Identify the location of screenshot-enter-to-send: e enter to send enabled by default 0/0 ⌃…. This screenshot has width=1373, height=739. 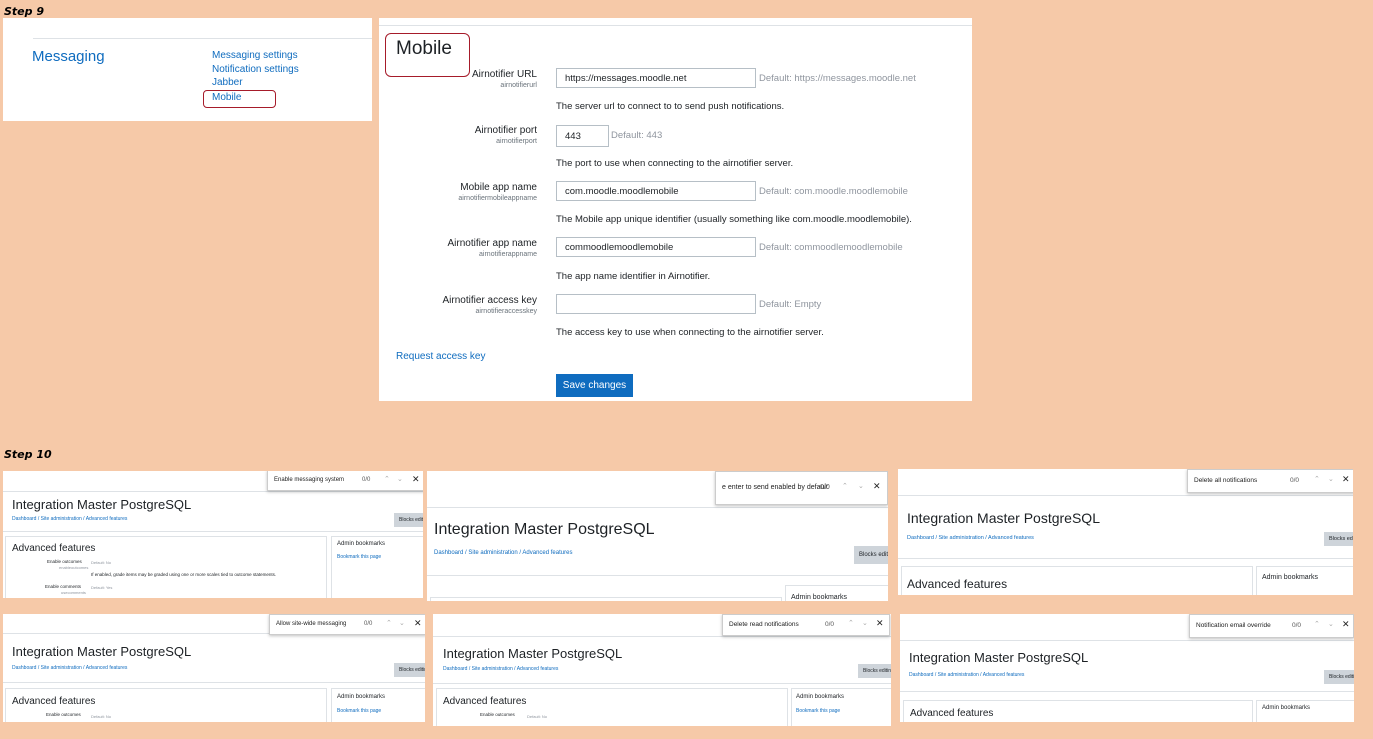
(657, 536).